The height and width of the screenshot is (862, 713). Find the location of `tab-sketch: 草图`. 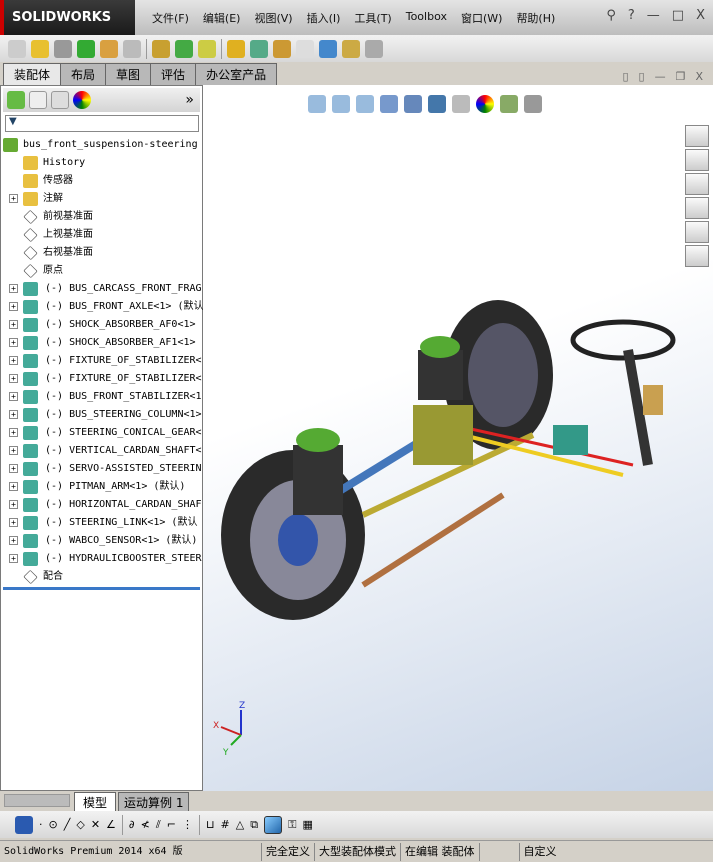

tab-sketch: 草图 is located at coordinates (128, 74).